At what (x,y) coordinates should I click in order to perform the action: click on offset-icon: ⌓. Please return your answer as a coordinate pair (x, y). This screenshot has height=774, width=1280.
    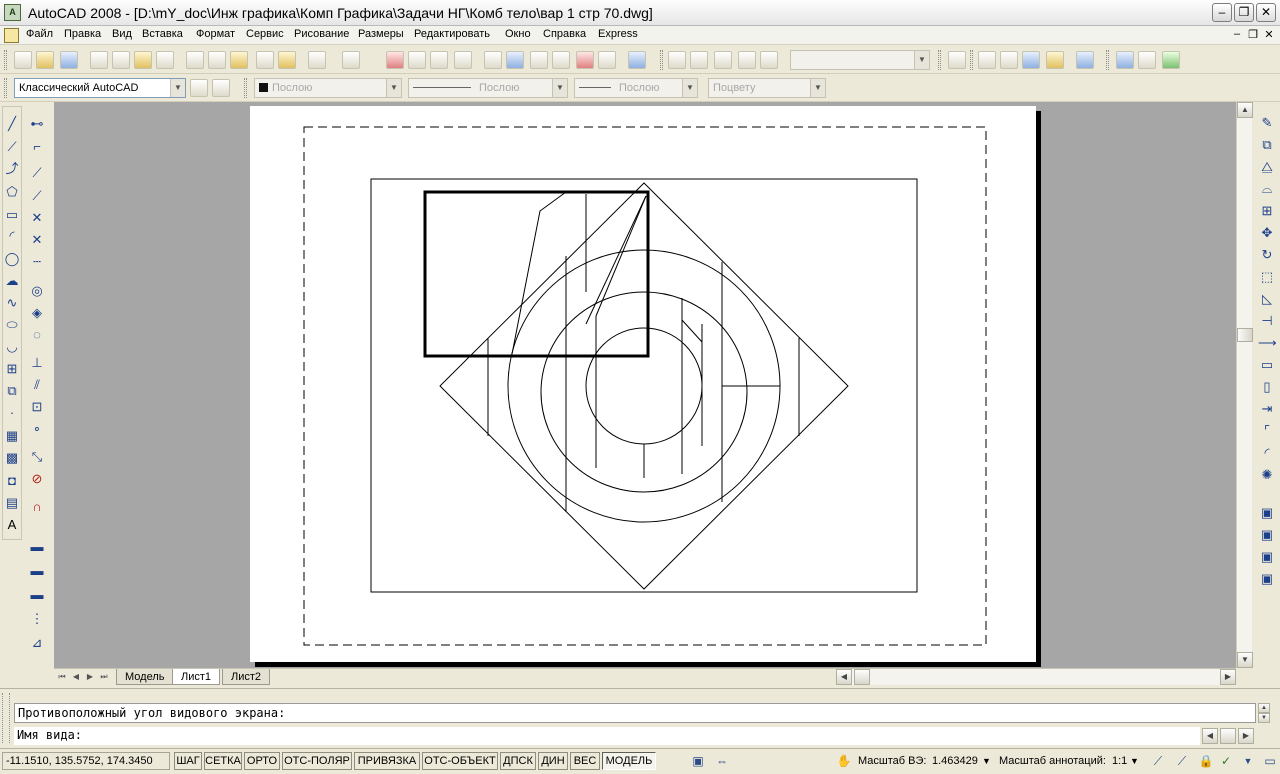
    Looking at the image, I should click on (1267, 189).